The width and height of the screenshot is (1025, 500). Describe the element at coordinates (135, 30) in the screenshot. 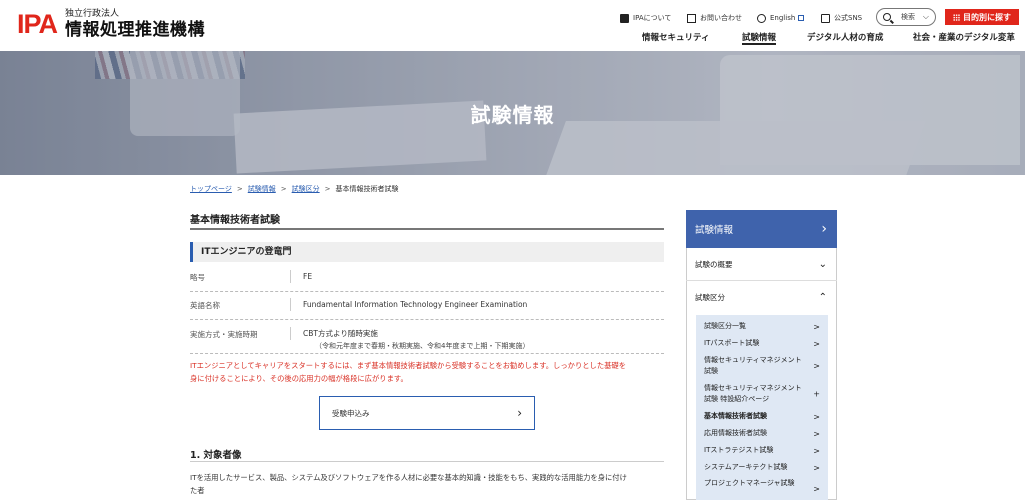

I see `logo-title: 情報処理推進機構` at that location.